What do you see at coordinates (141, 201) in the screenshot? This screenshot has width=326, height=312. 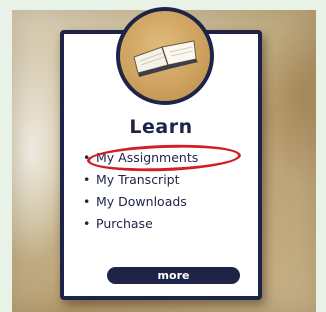 I see `menu-item-label: My Downloads` at bounding box center [141, 201].